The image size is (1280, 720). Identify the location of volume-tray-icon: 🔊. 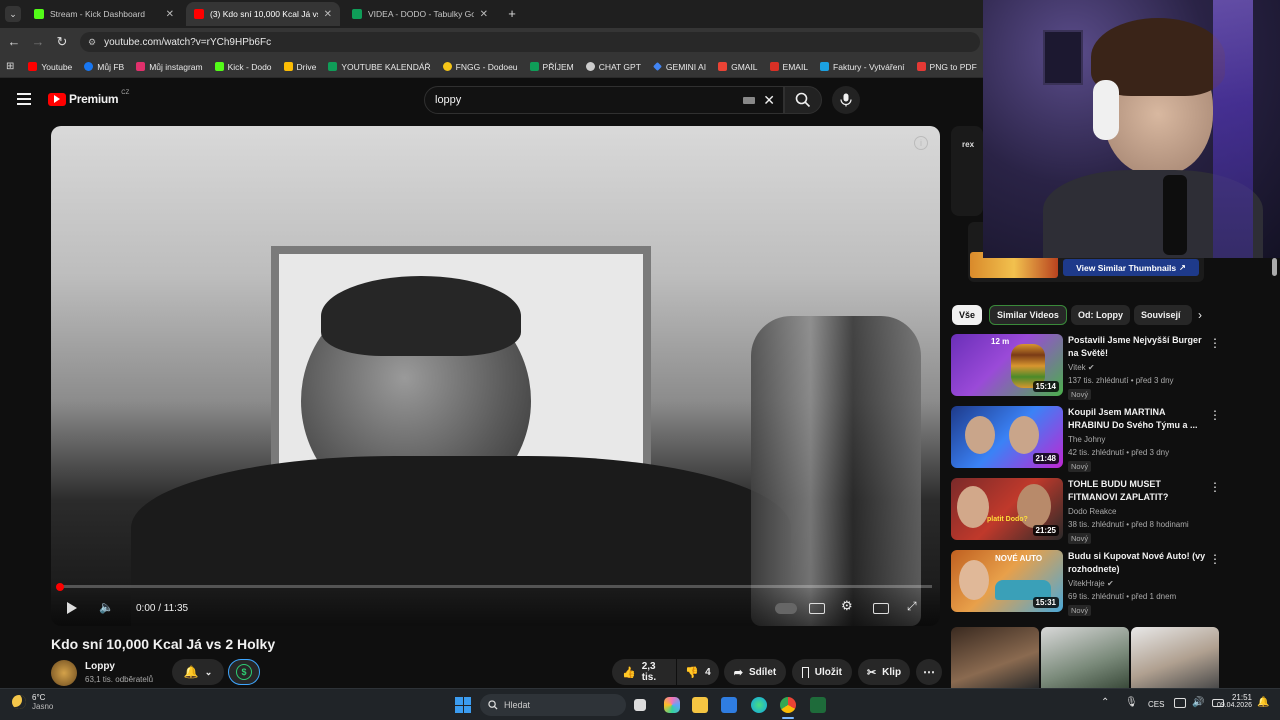
(1198, 702).